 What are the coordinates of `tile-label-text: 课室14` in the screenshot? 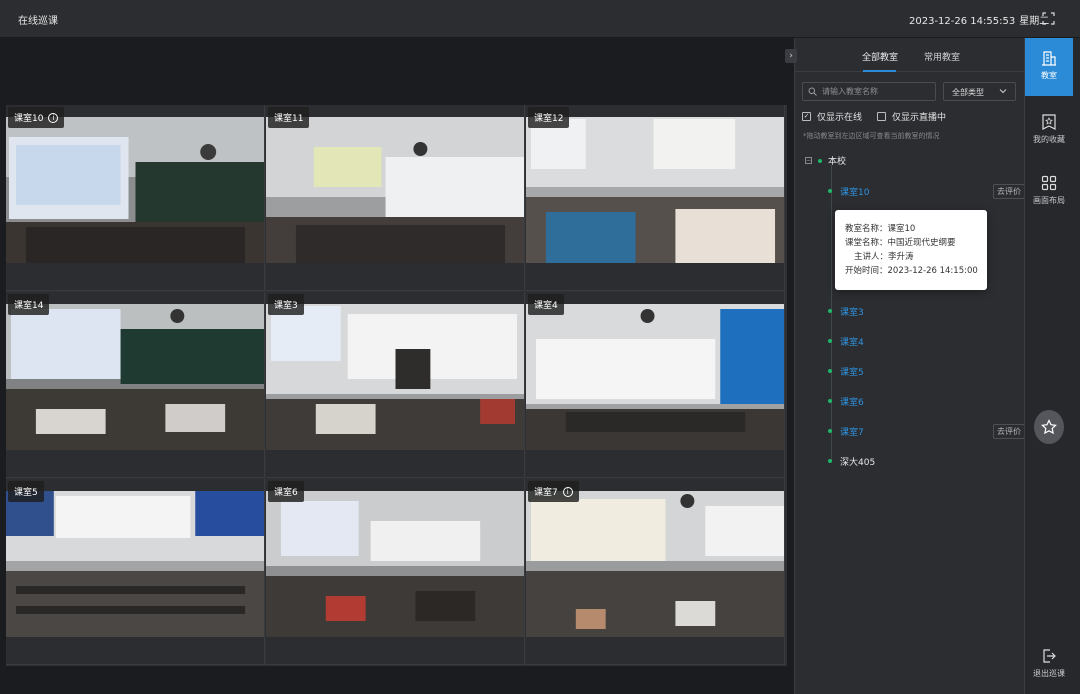 It's located at (29, 306).